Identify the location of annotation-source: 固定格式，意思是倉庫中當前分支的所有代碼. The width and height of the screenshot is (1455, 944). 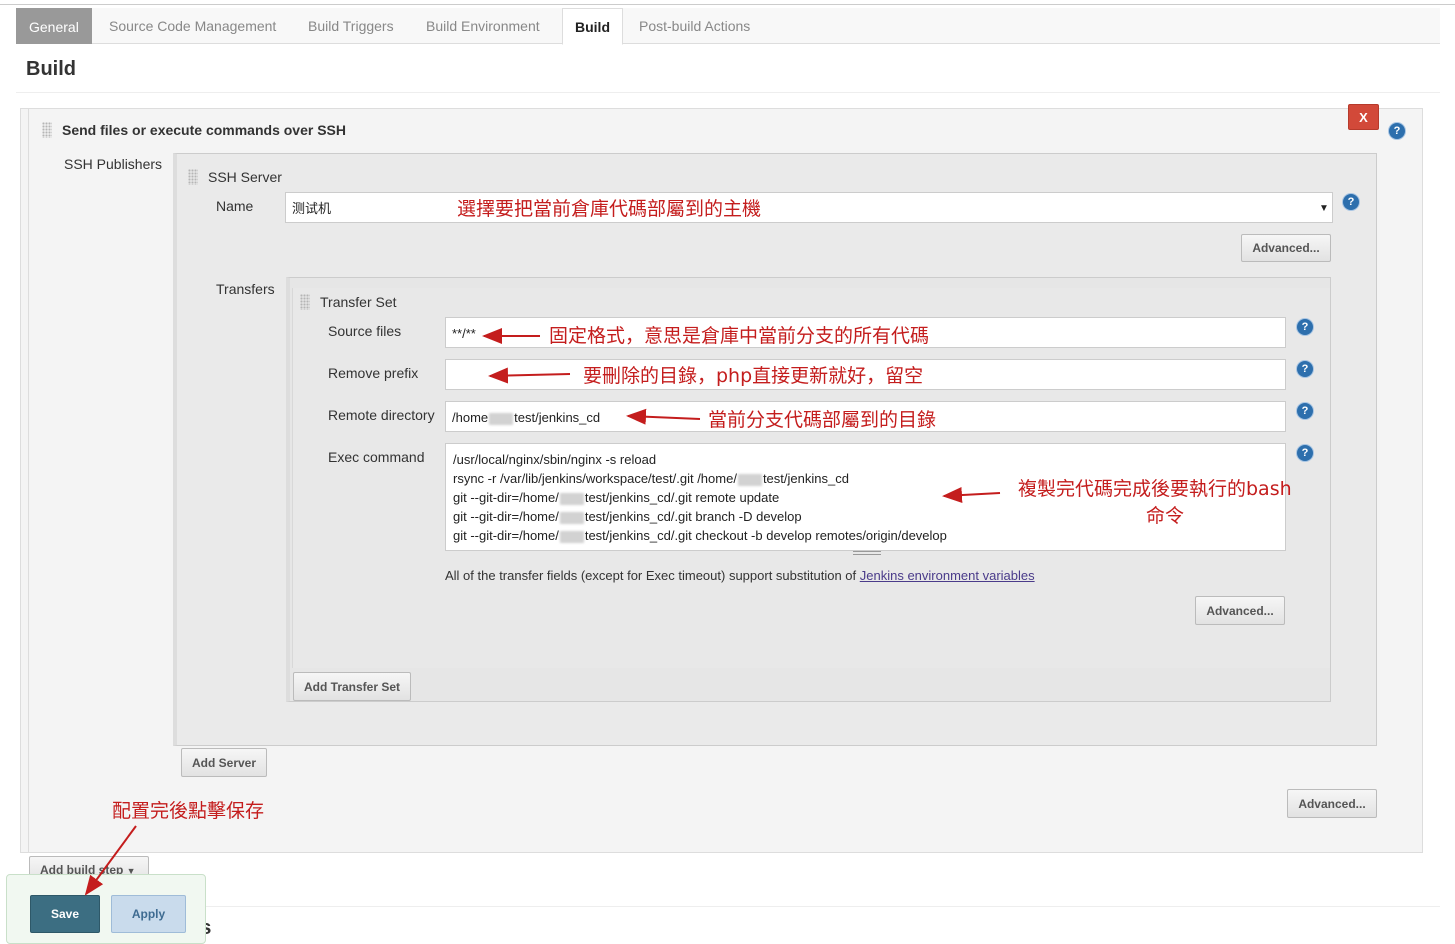
(739, 336).